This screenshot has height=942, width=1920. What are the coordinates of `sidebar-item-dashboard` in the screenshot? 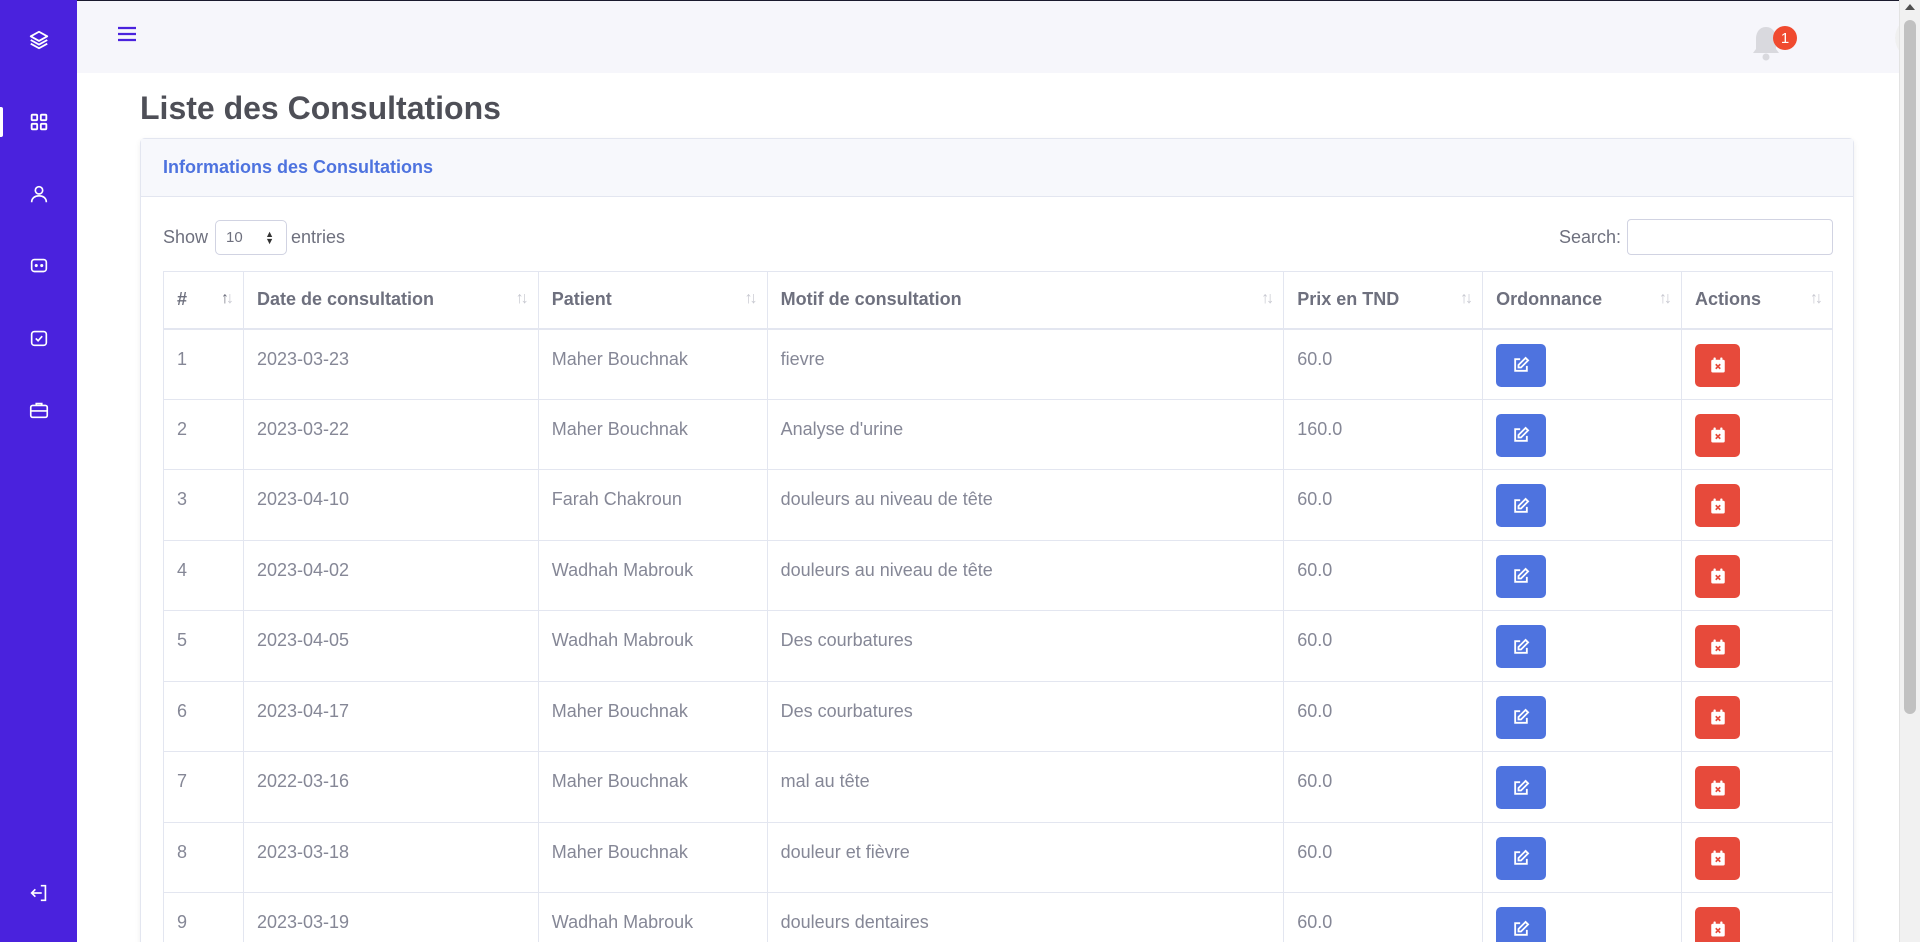 It's located at (38, 122).